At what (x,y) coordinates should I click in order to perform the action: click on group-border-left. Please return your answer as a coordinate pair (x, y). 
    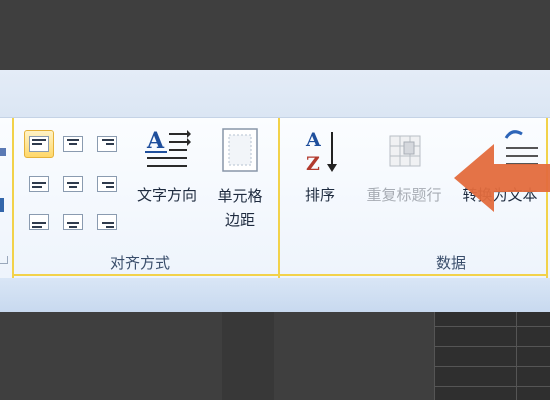
    Looking at the image, I should click on (13, 198).